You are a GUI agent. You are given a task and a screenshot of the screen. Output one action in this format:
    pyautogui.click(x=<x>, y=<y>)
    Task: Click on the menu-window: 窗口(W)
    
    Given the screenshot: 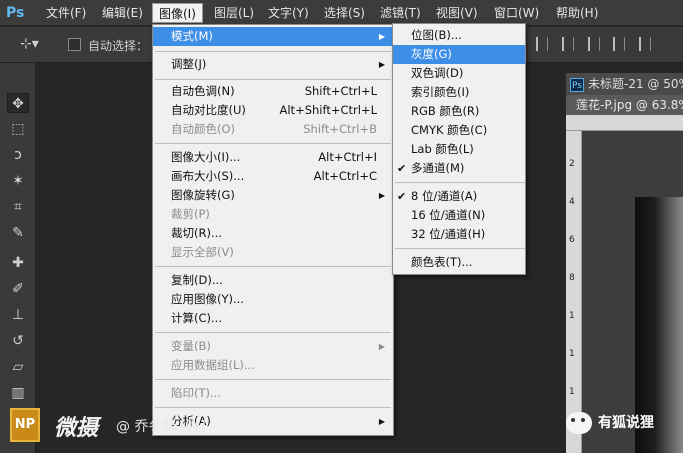 What is the action you would take?
    pyautogui.click(x=516, y=13)
    